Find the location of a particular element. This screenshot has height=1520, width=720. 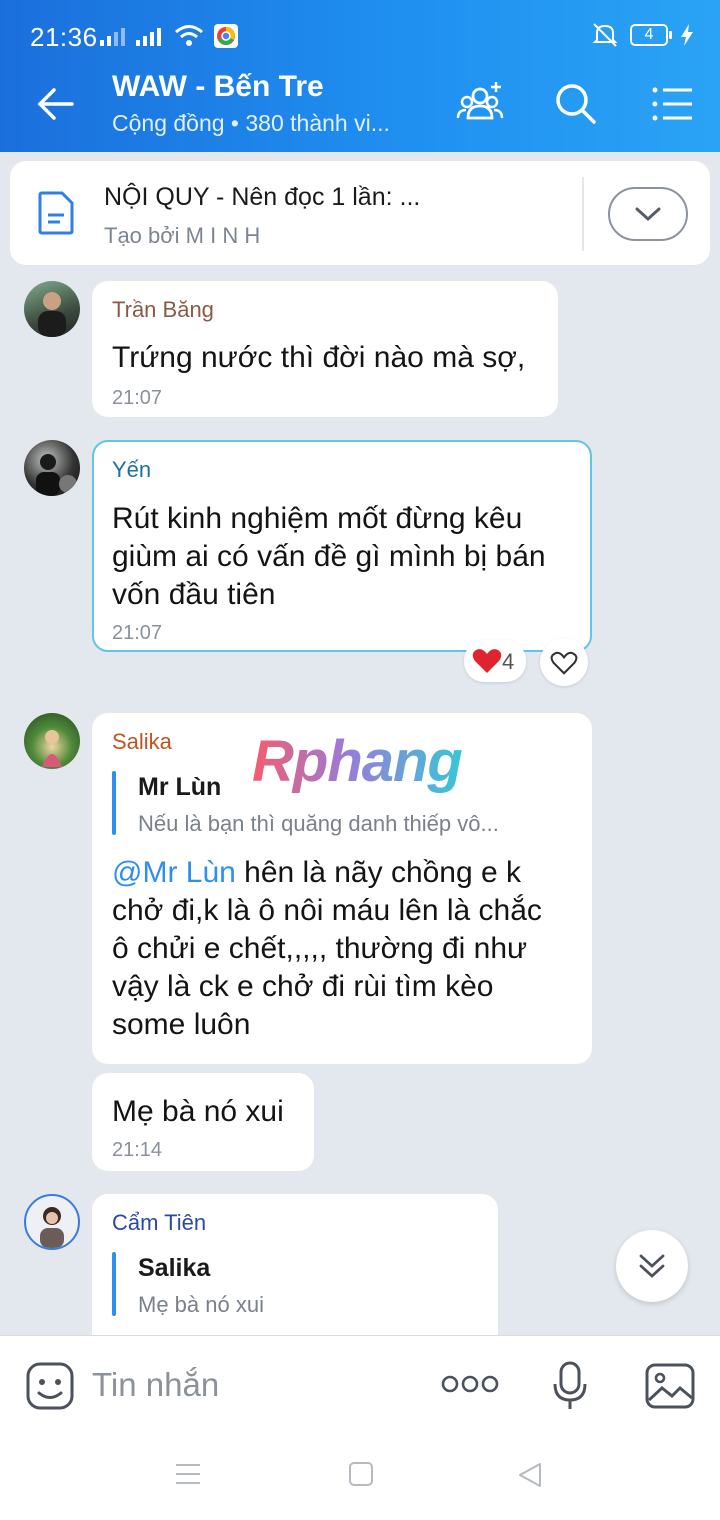

heart-outline-icon is located at coordinates (564, 663).